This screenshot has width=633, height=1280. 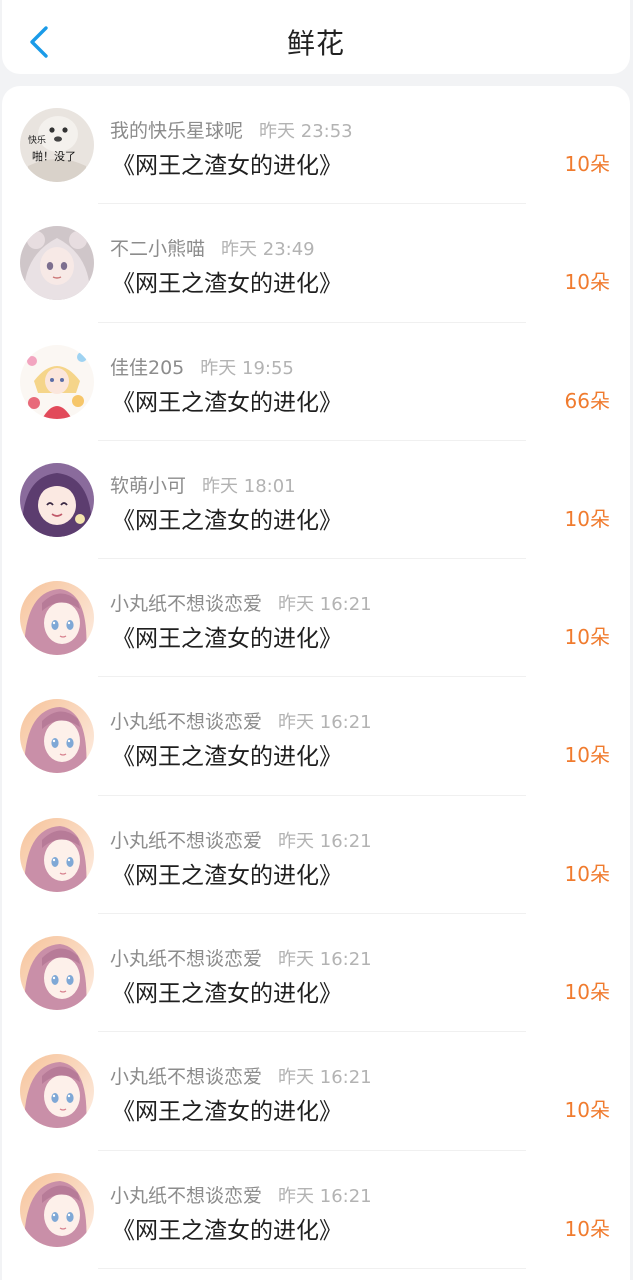 I want to click on flower-amount: 66朵, so click(x=587, y=400).